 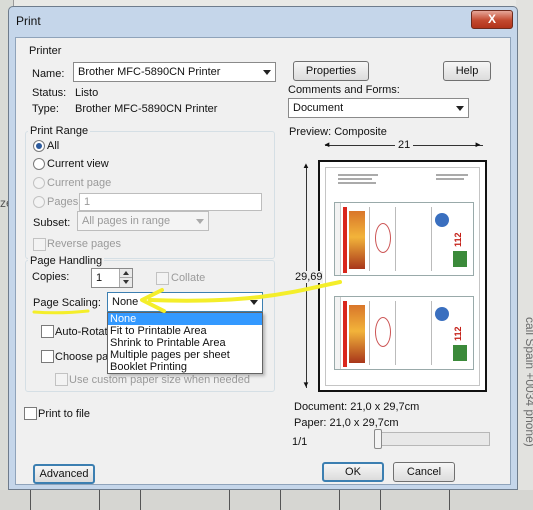 What do you see at coordinates (61, 312) in the screenshot?
I see `annotation-underline` at bounding box center [61, 312].